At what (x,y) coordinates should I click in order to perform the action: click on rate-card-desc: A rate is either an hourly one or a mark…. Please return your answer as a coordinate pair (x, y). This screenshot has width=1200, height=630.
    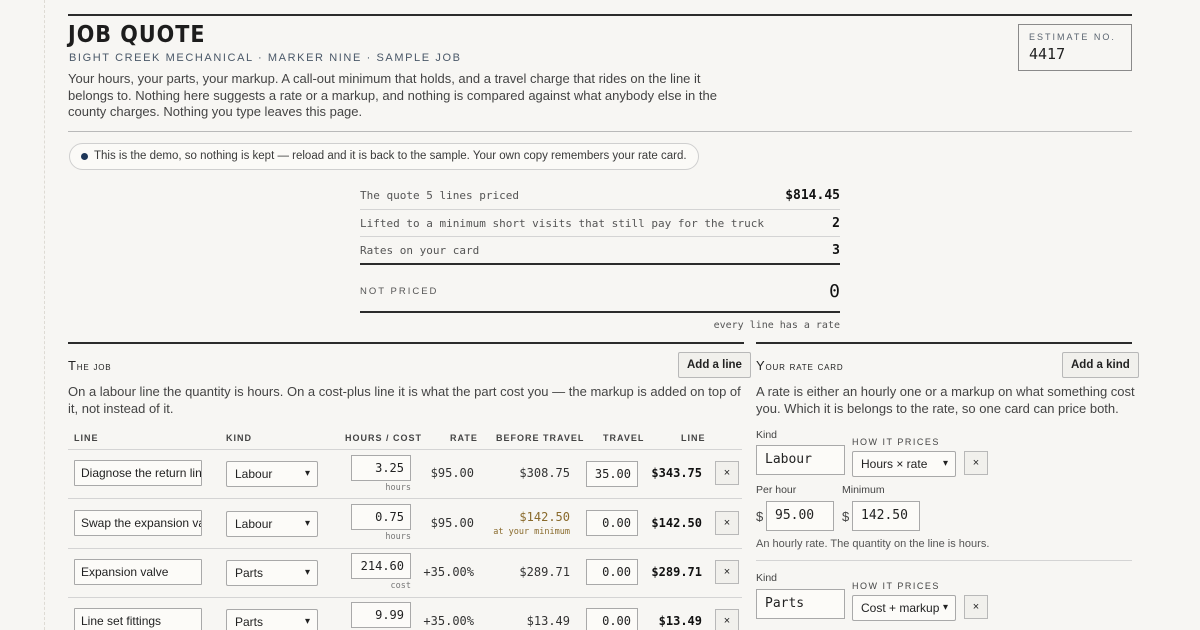
    Looking at the image, I should click on (945, 400).